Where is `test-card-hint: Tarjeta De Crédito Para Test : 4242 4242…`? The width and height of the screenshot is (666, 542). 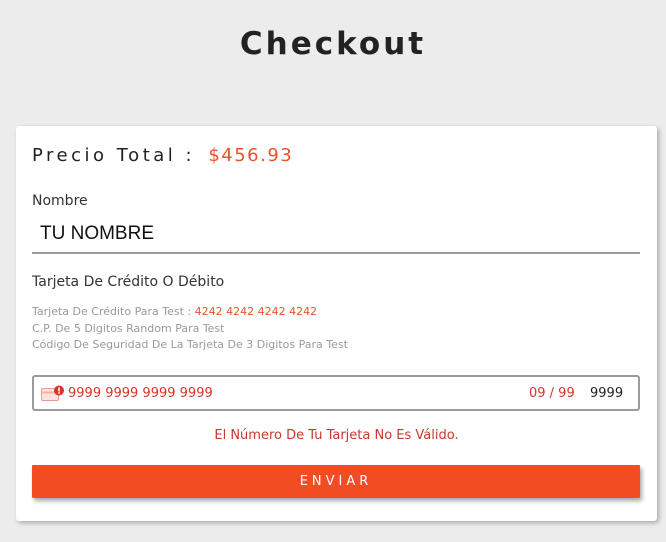
test-card-hint: Tarjeta De Crédito Para Test : 4242 4242… is located at coordinates (190, 312).